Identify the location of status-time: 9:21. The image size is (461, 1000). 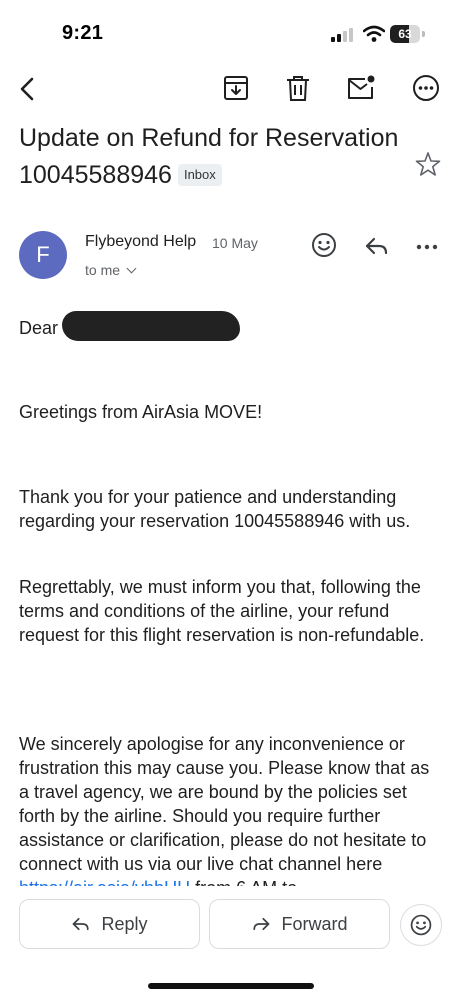
(83, 33).